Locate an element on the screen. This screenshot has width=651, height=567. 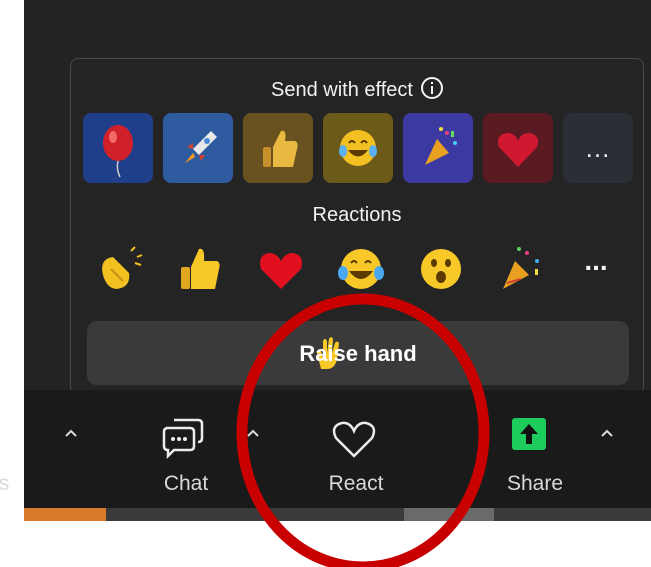
chat-icon is located at coordinates (182, 438).